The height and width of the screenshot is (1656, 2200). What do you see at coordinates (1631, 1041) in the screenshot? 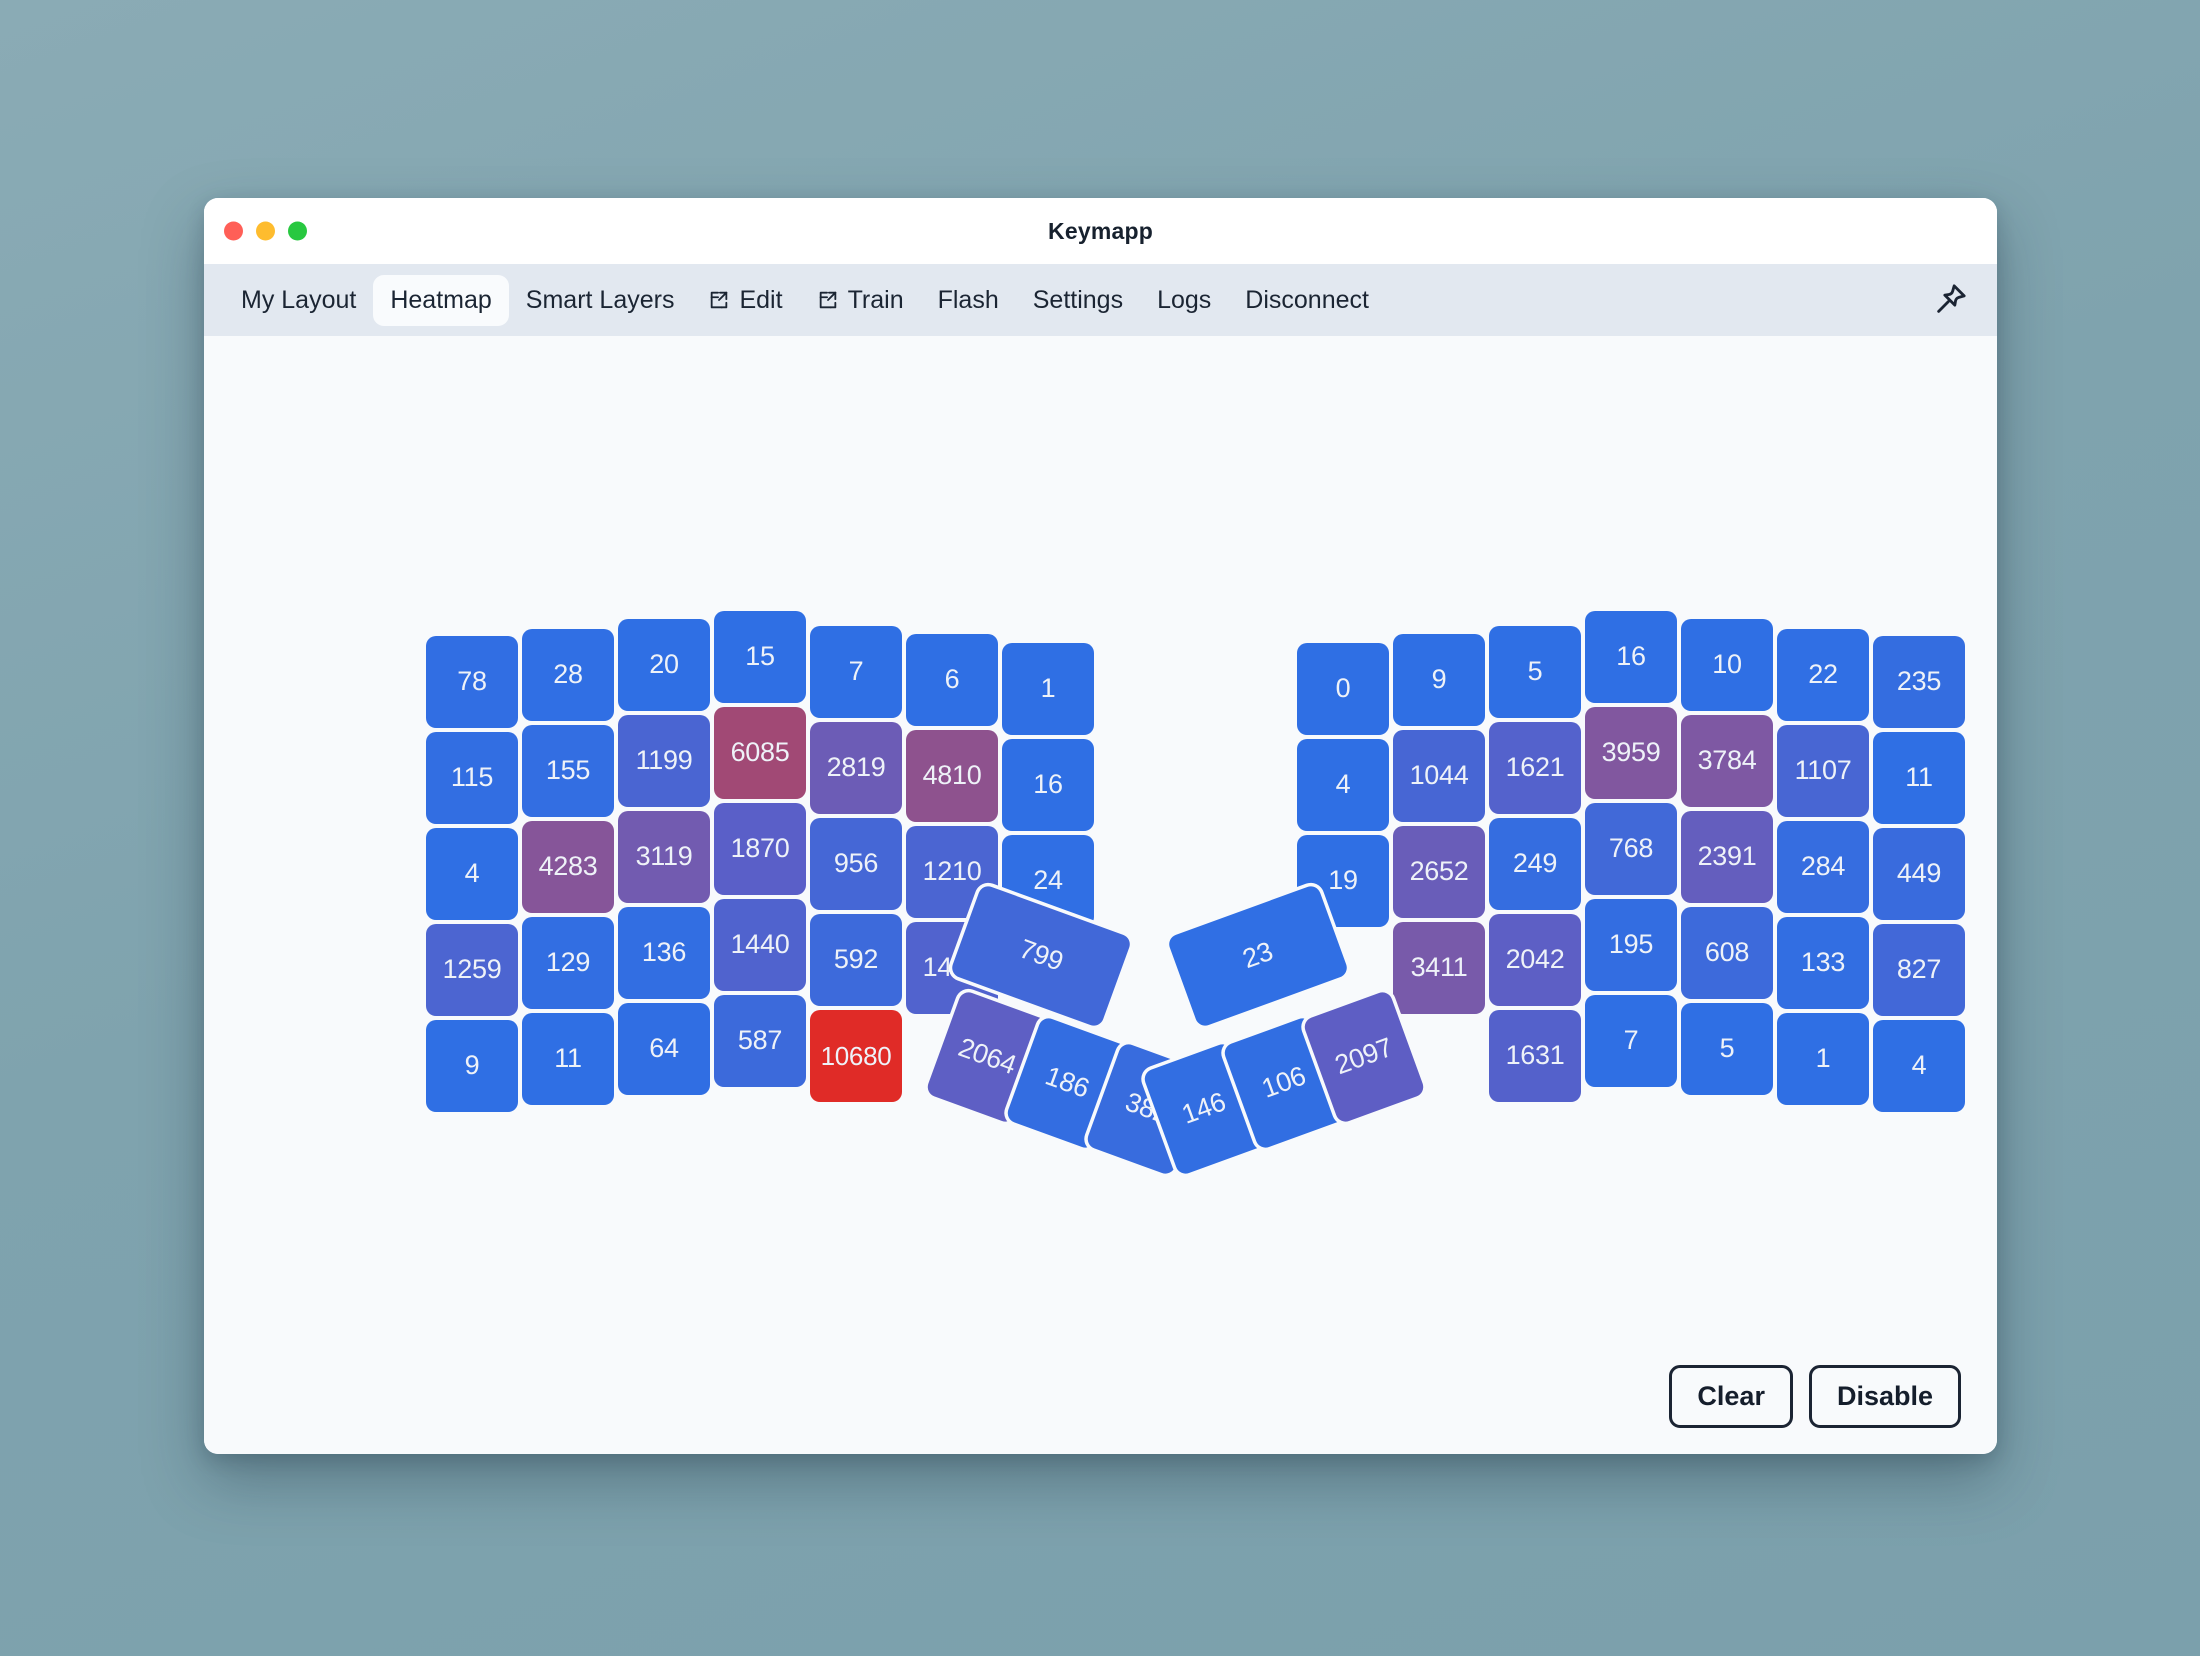
I see `key-right-c4-r5: 7` at bounding box center [1631, 1041].